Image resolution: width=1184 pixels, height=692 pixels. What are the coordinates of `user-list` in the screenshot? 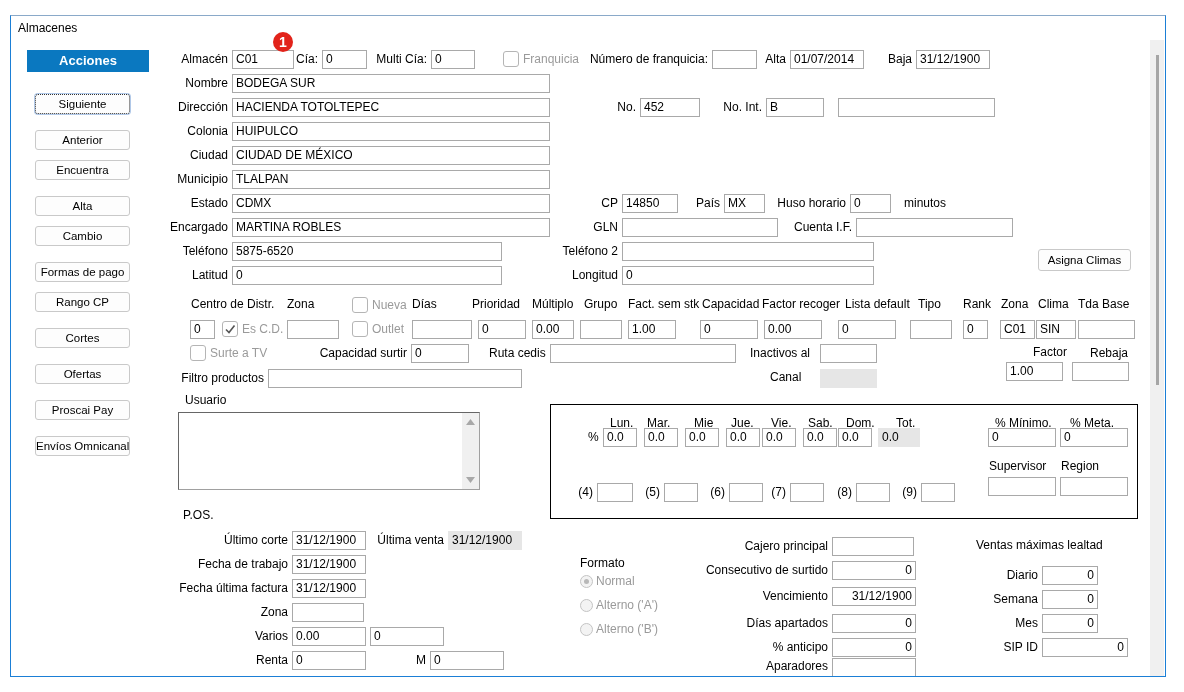 It's located at (329, 451).